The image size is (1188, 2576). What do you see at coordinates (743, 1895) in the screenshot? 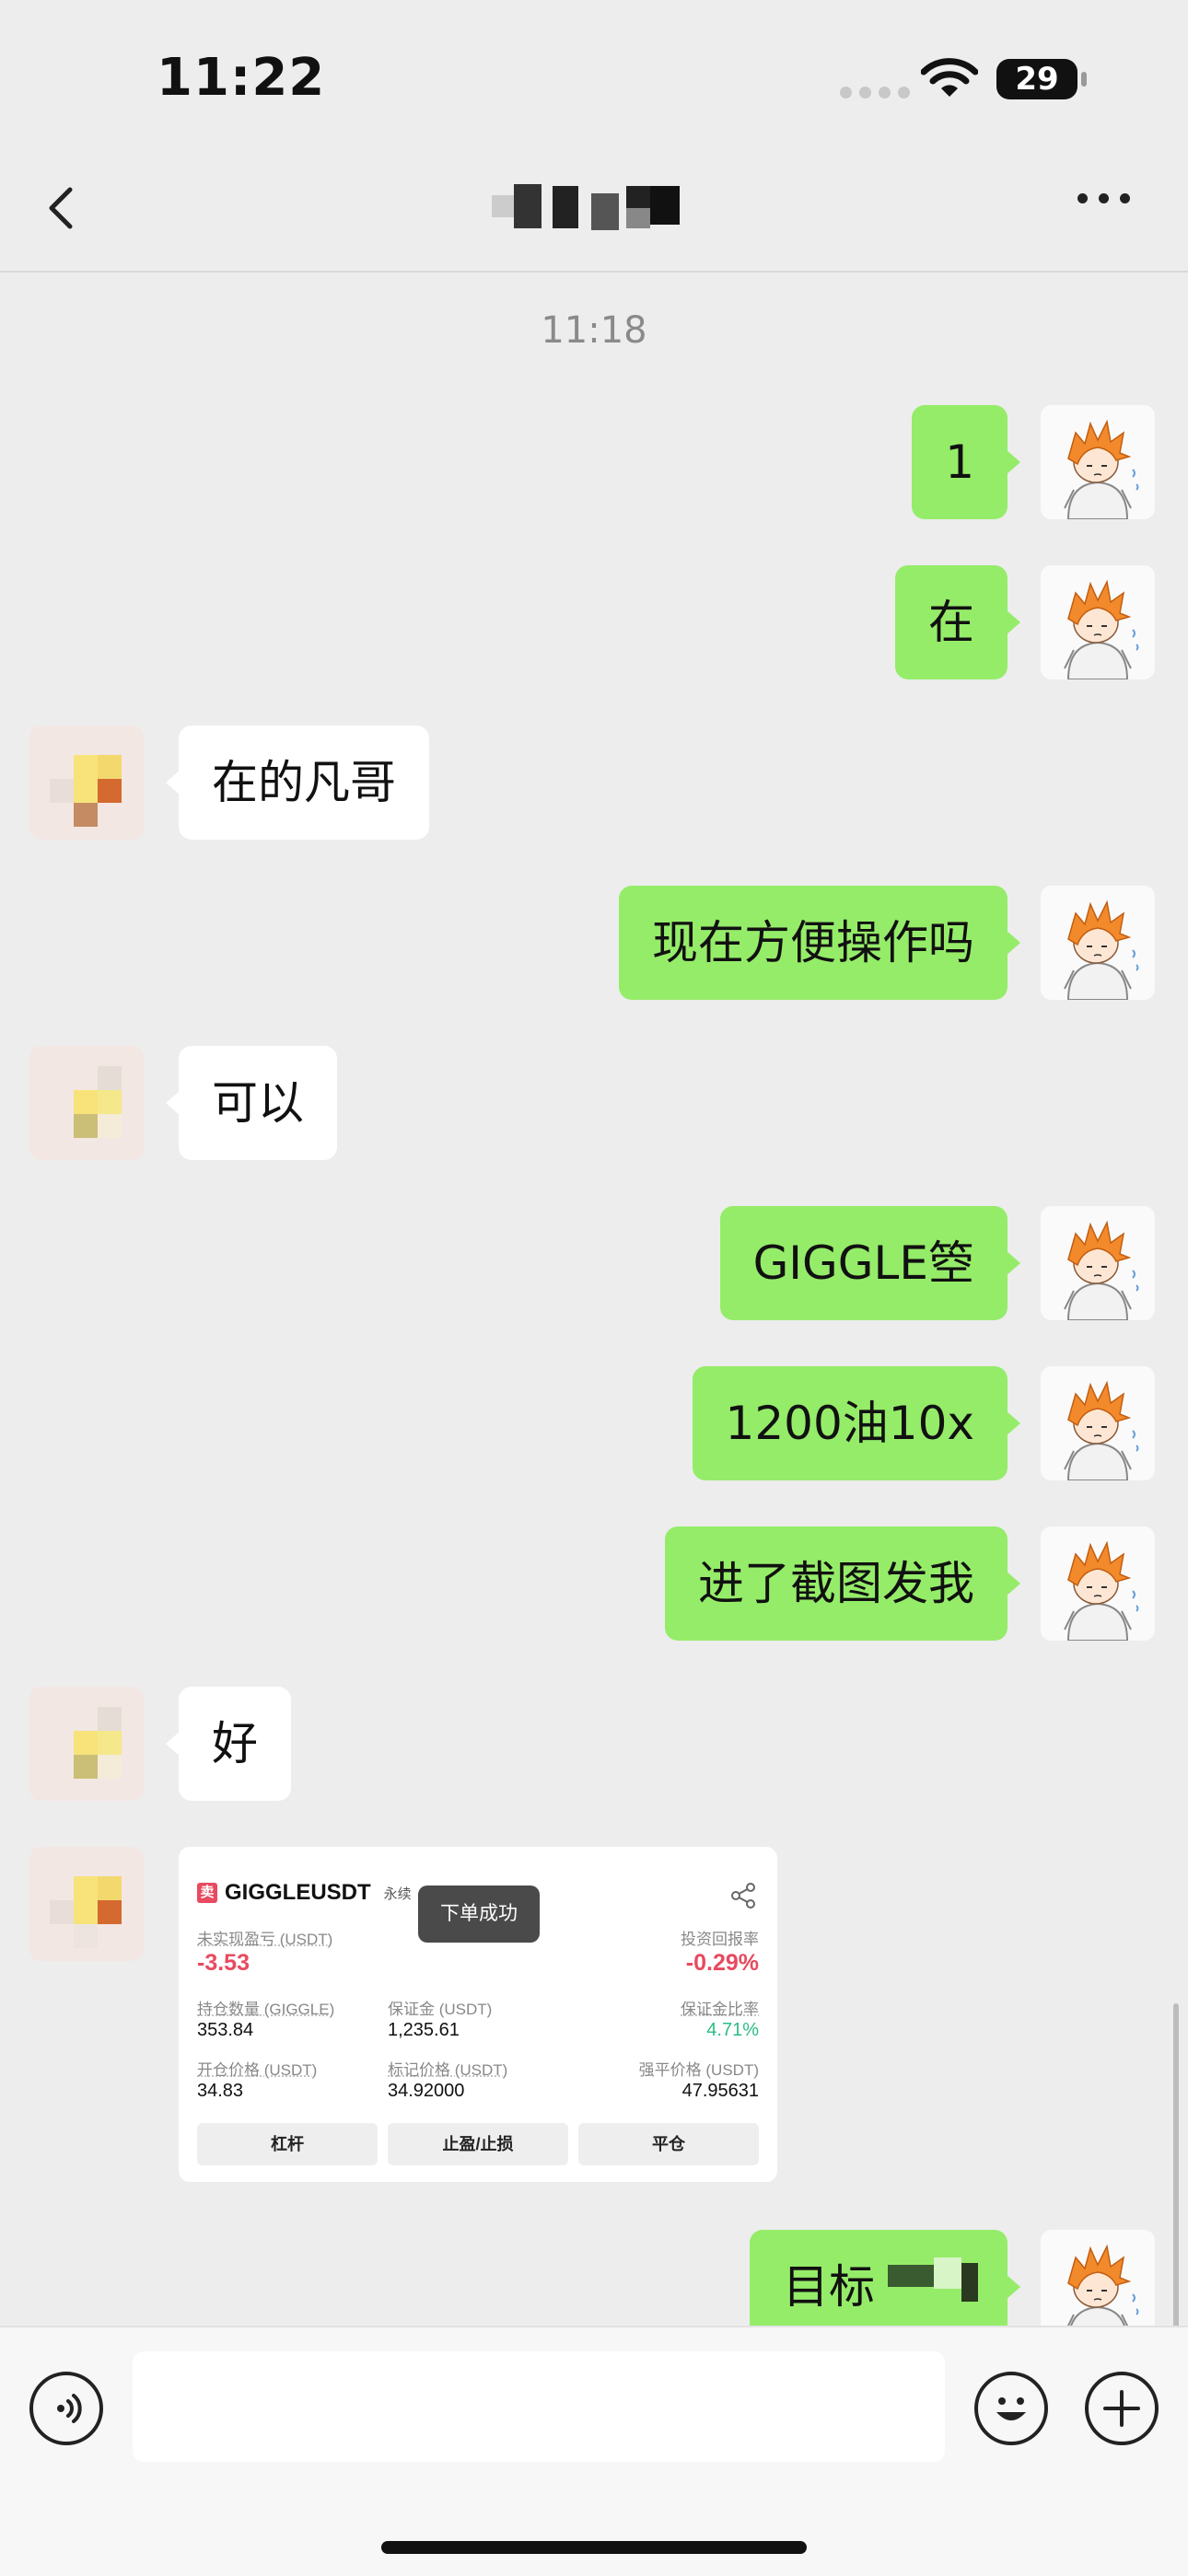
I see `share-icon` at bounding box center [743, 1895].